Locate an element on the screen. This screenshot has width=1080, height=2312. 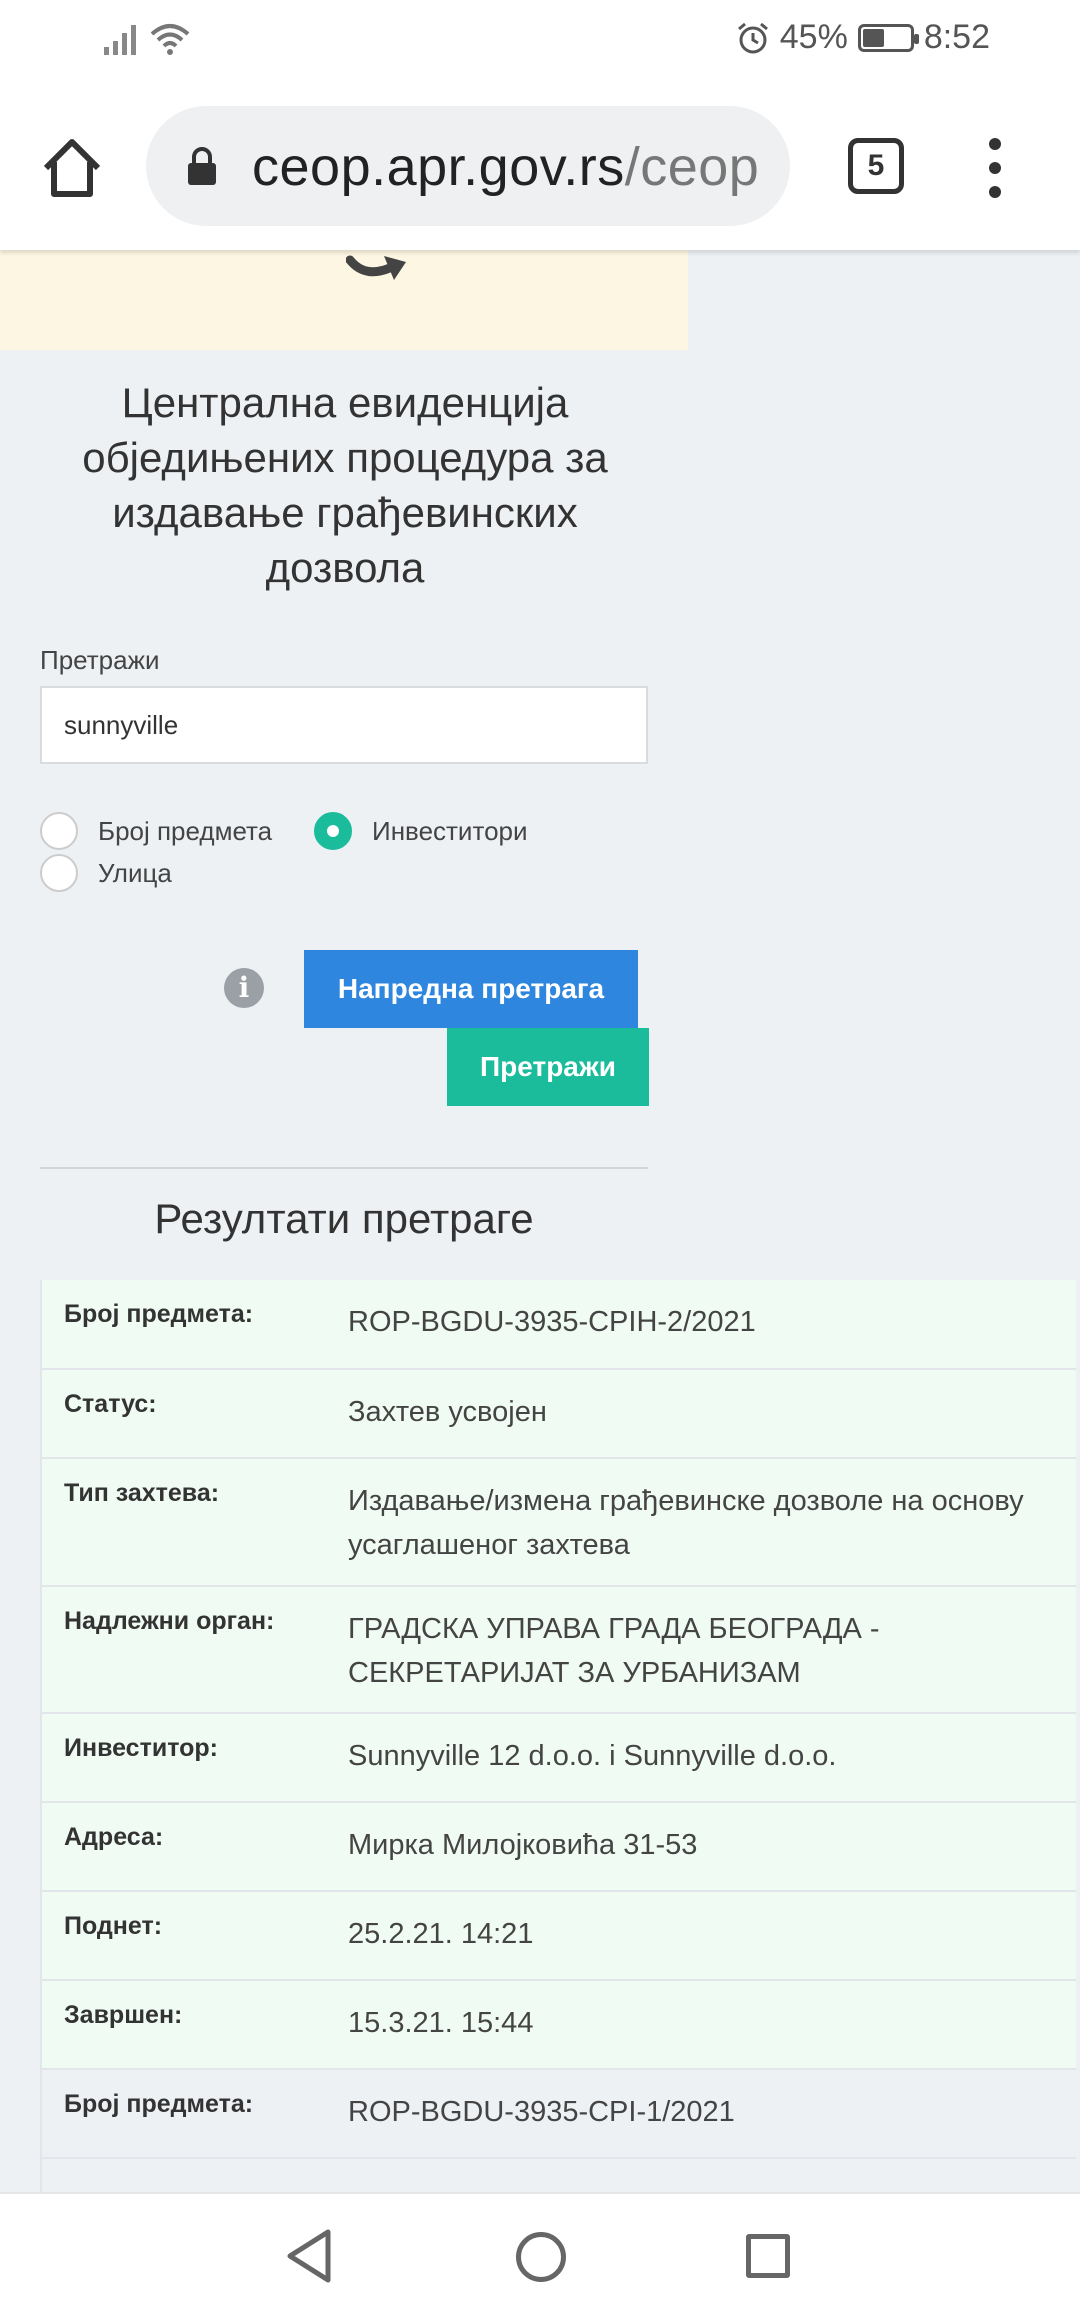
overflow-menu-icon is located at coordinates (995, 168).